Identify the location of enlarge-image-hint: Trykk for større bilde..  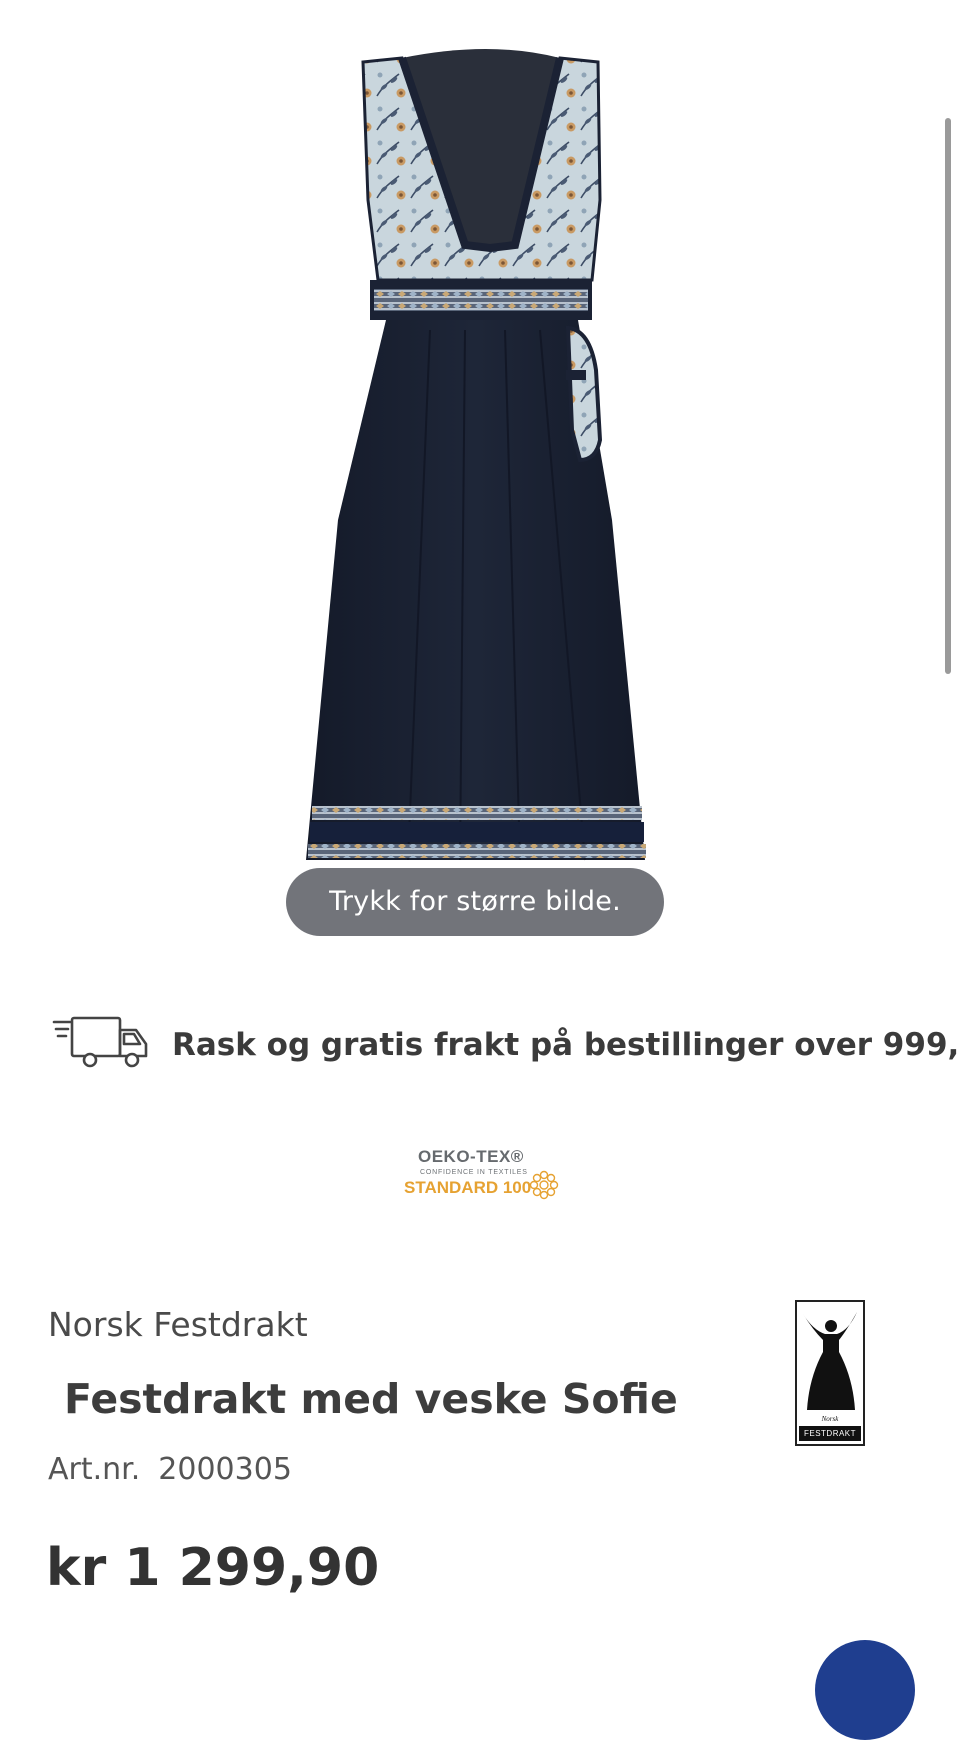
(475, 902).